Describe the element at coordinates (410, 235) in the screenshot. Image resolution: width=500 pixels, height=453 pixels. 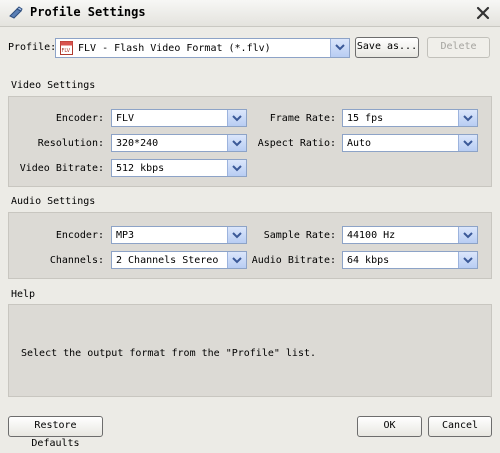
I see `sample-rate-select: 44100 Hz` at that location.